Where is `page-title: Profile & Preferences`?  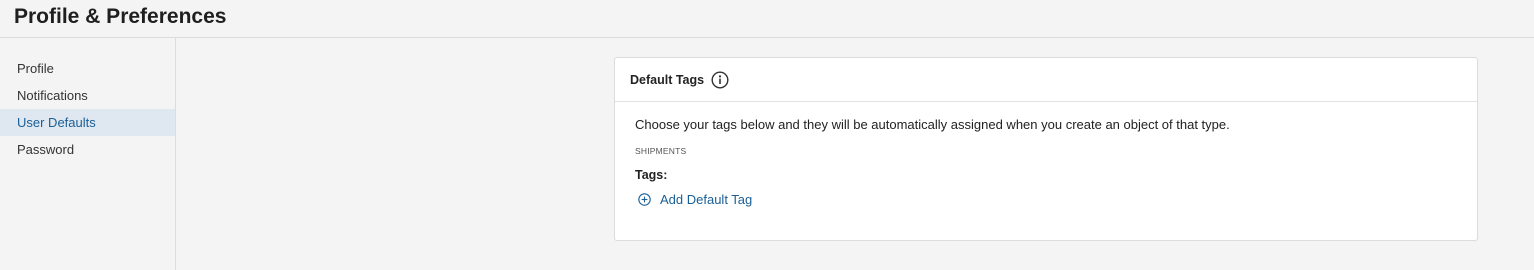 page-title: Profile & Preferences is located at coordinates (120, 16).